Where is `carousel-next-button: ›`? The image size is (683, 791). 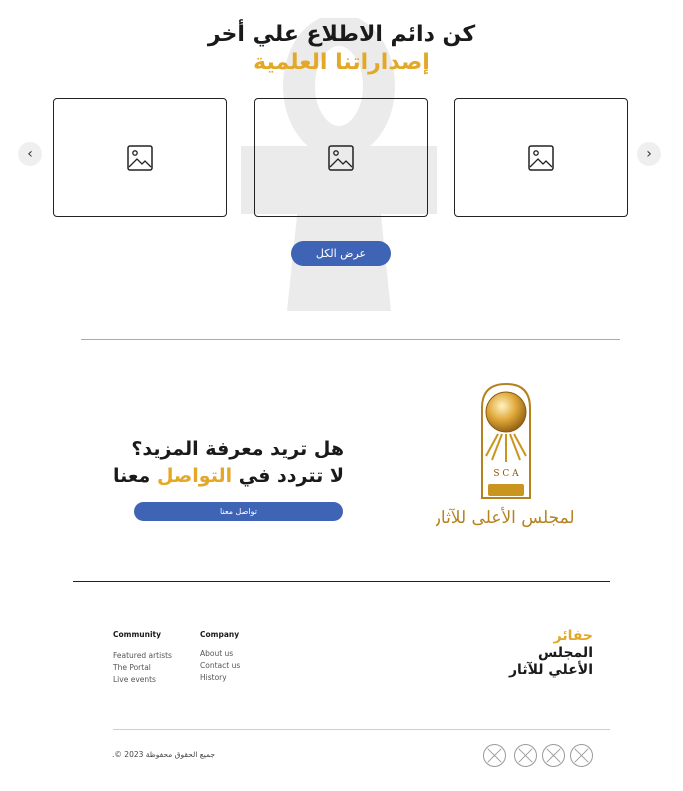 carousel-next-button: › is located at coordinates (649, 154).